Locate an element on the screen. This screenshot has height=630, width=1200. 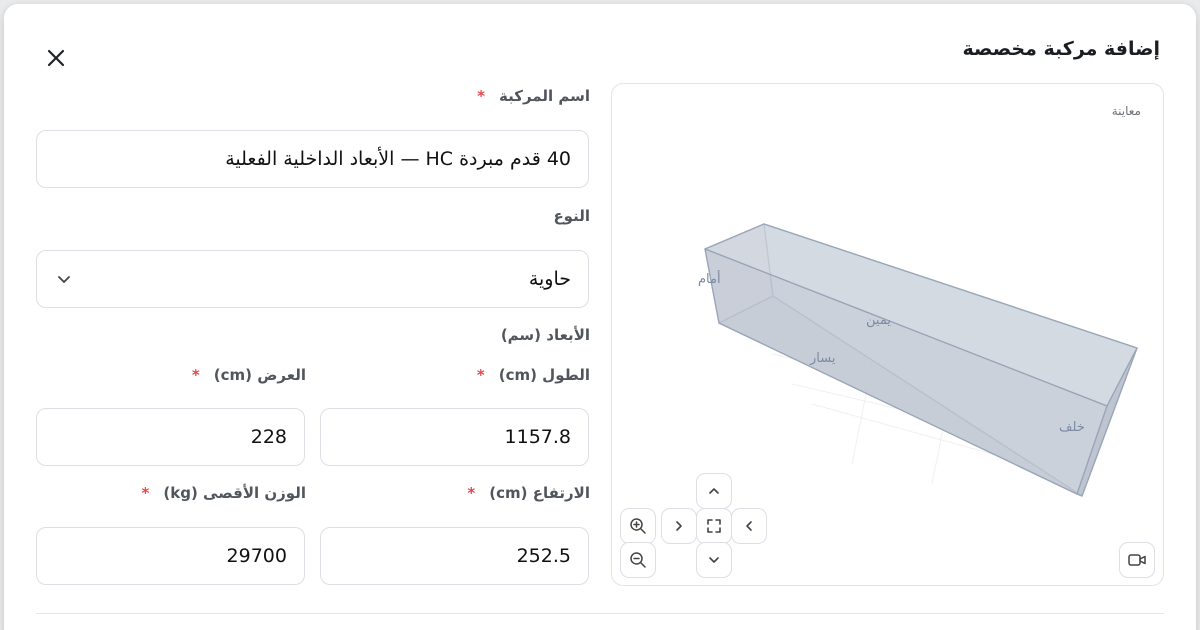
zoom-out-icon is located at coordinates (638, 560).